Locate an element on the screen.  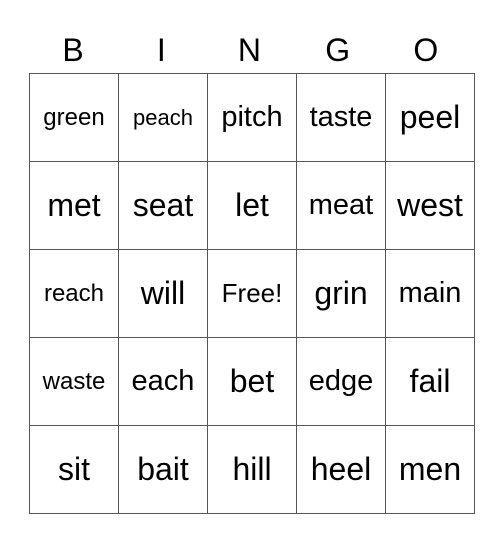
bingo-cell: grin is located at coordinates (341, 293).